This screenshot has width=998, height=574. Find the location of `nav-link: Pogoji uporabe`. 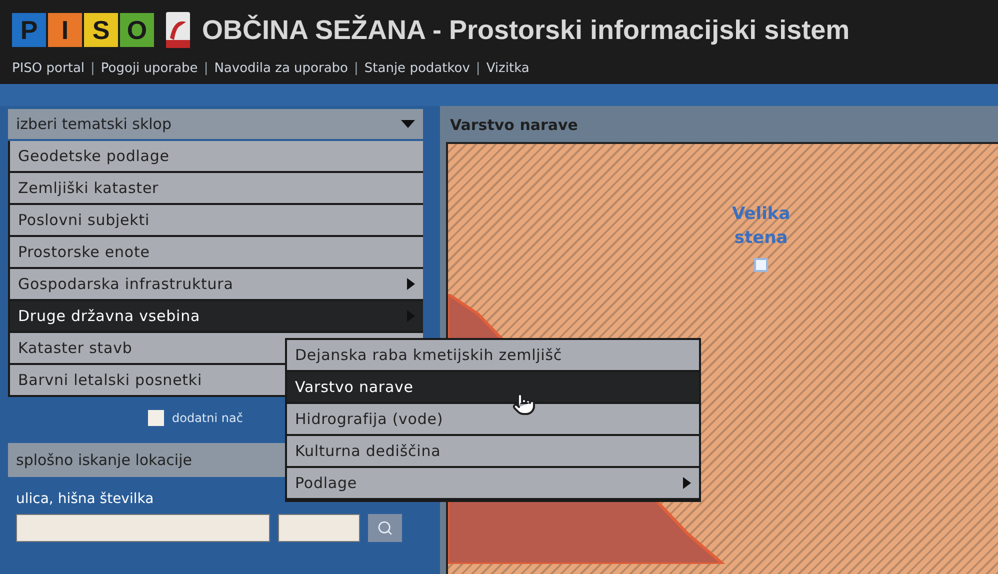

nav-link: Pogoji uporabe is located at coordinates (149, 68).